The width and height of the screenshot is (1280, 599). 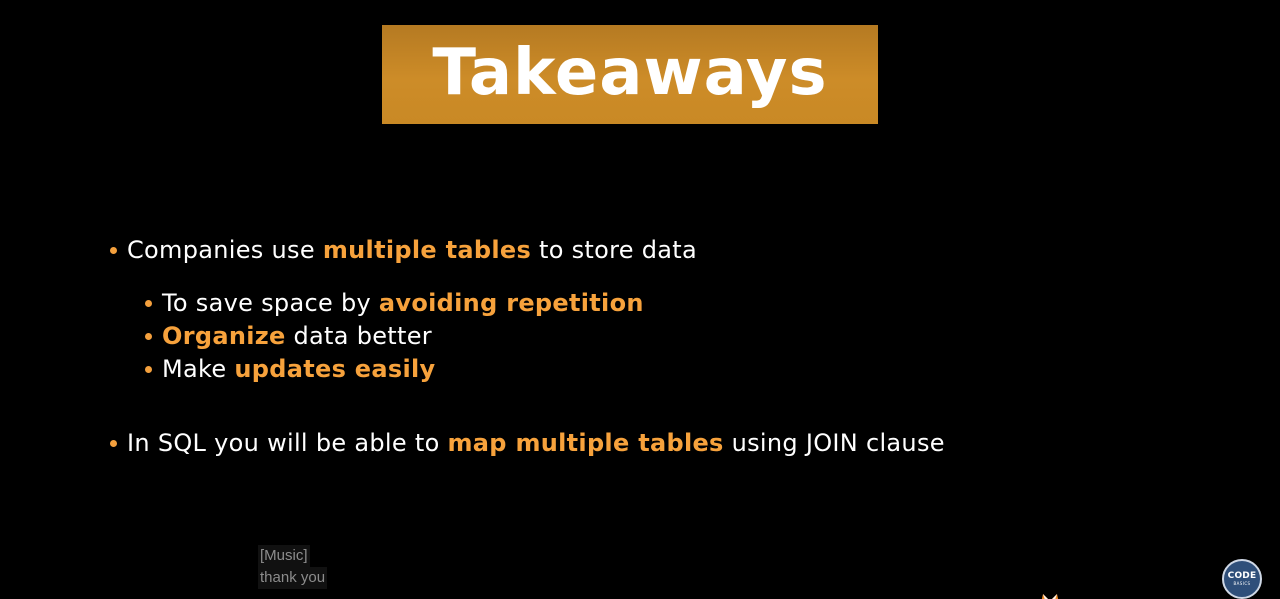 What do you see at coordinates (838, 443) in the screenshot?
I see `bullet-text: using JOIN clause` at bounding box center [838, 443].